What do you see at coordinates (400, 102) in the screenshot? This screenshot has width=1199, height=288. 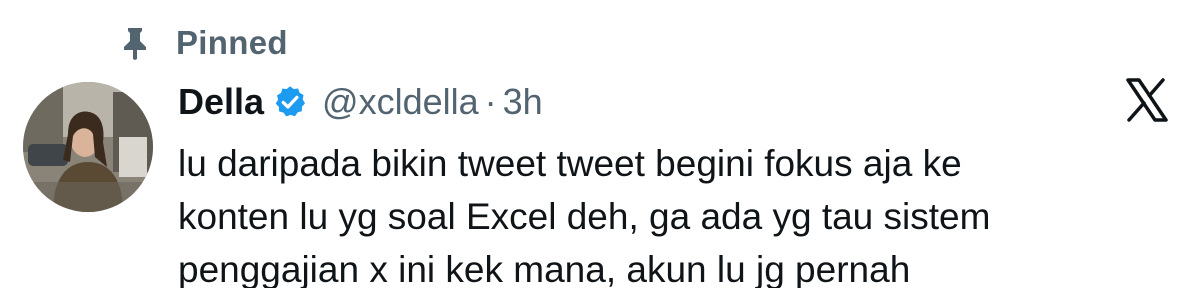 I see `author-handle: @xcldella` at bounding box center [400, 102].